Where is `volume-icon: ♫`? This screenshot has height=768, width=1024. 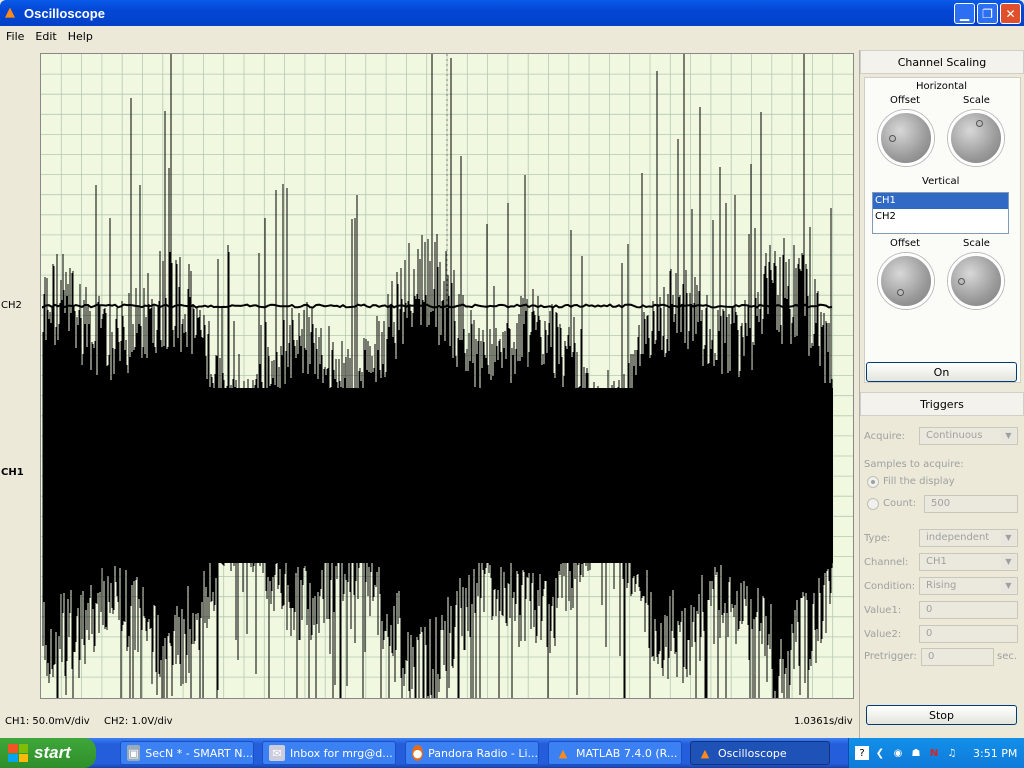
volume-icon: ♫ is located at coordinates (952, 753).